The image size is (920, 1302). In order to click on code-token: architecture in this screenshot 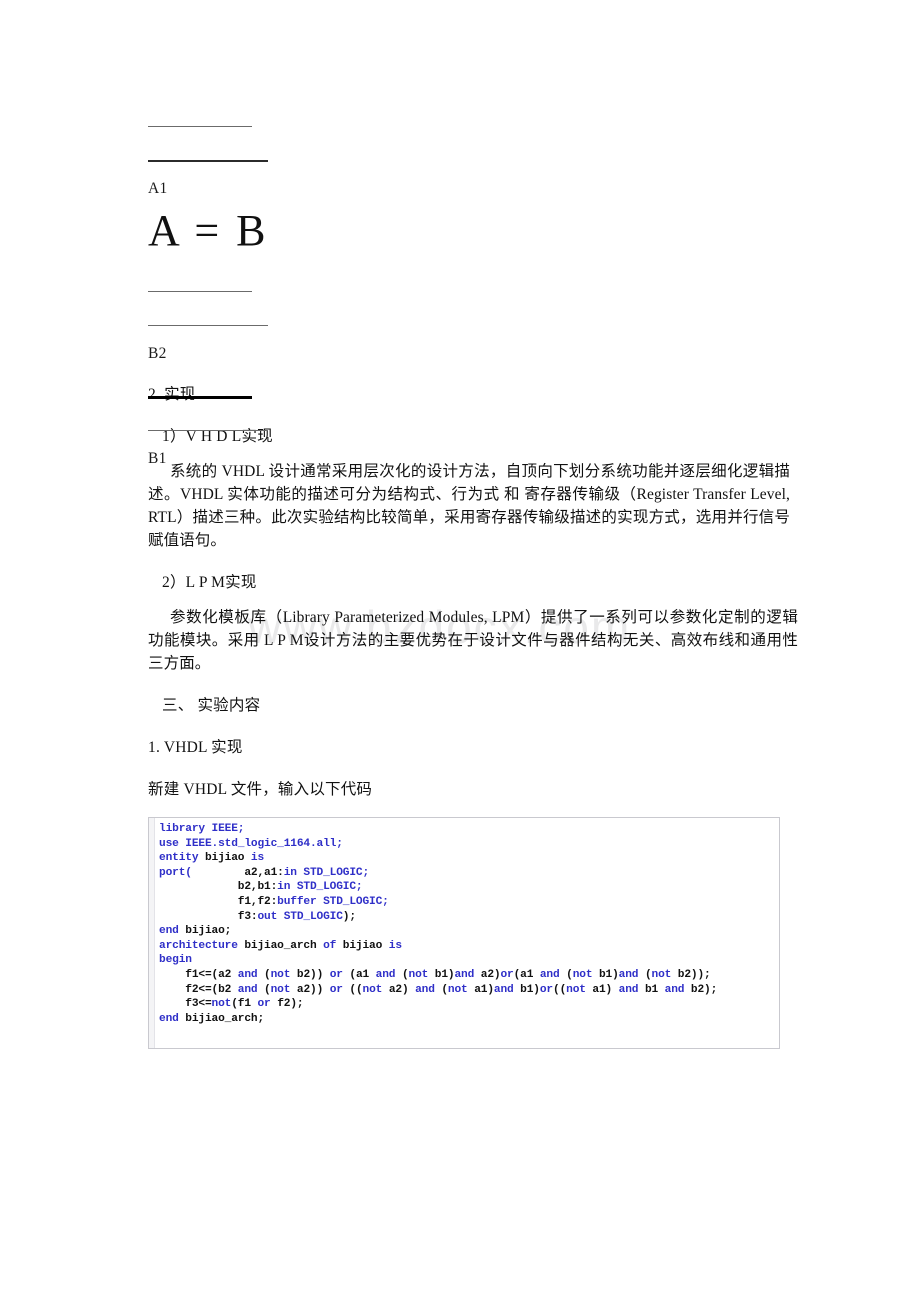, I will do `click(198, 945)`.